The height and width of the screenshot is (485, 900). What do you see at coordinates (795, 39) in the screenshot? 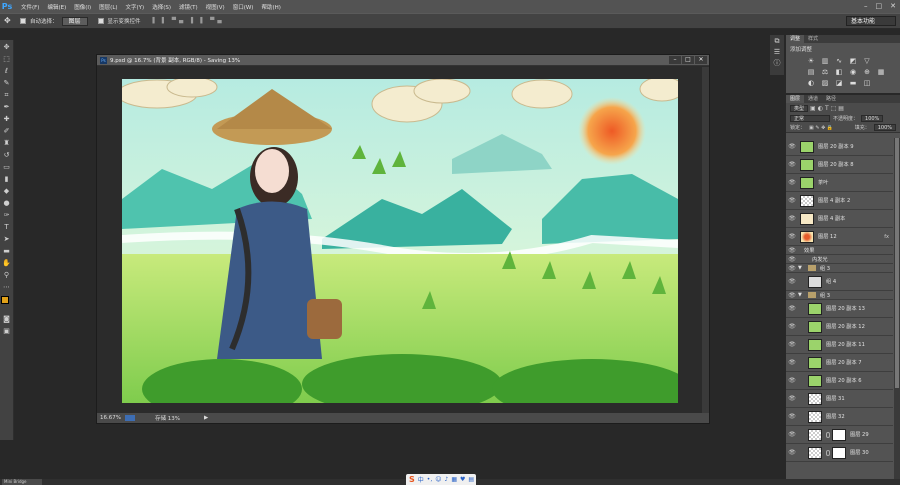
I see `tab-adjustments: 调整` at bounding box center [795, 39].